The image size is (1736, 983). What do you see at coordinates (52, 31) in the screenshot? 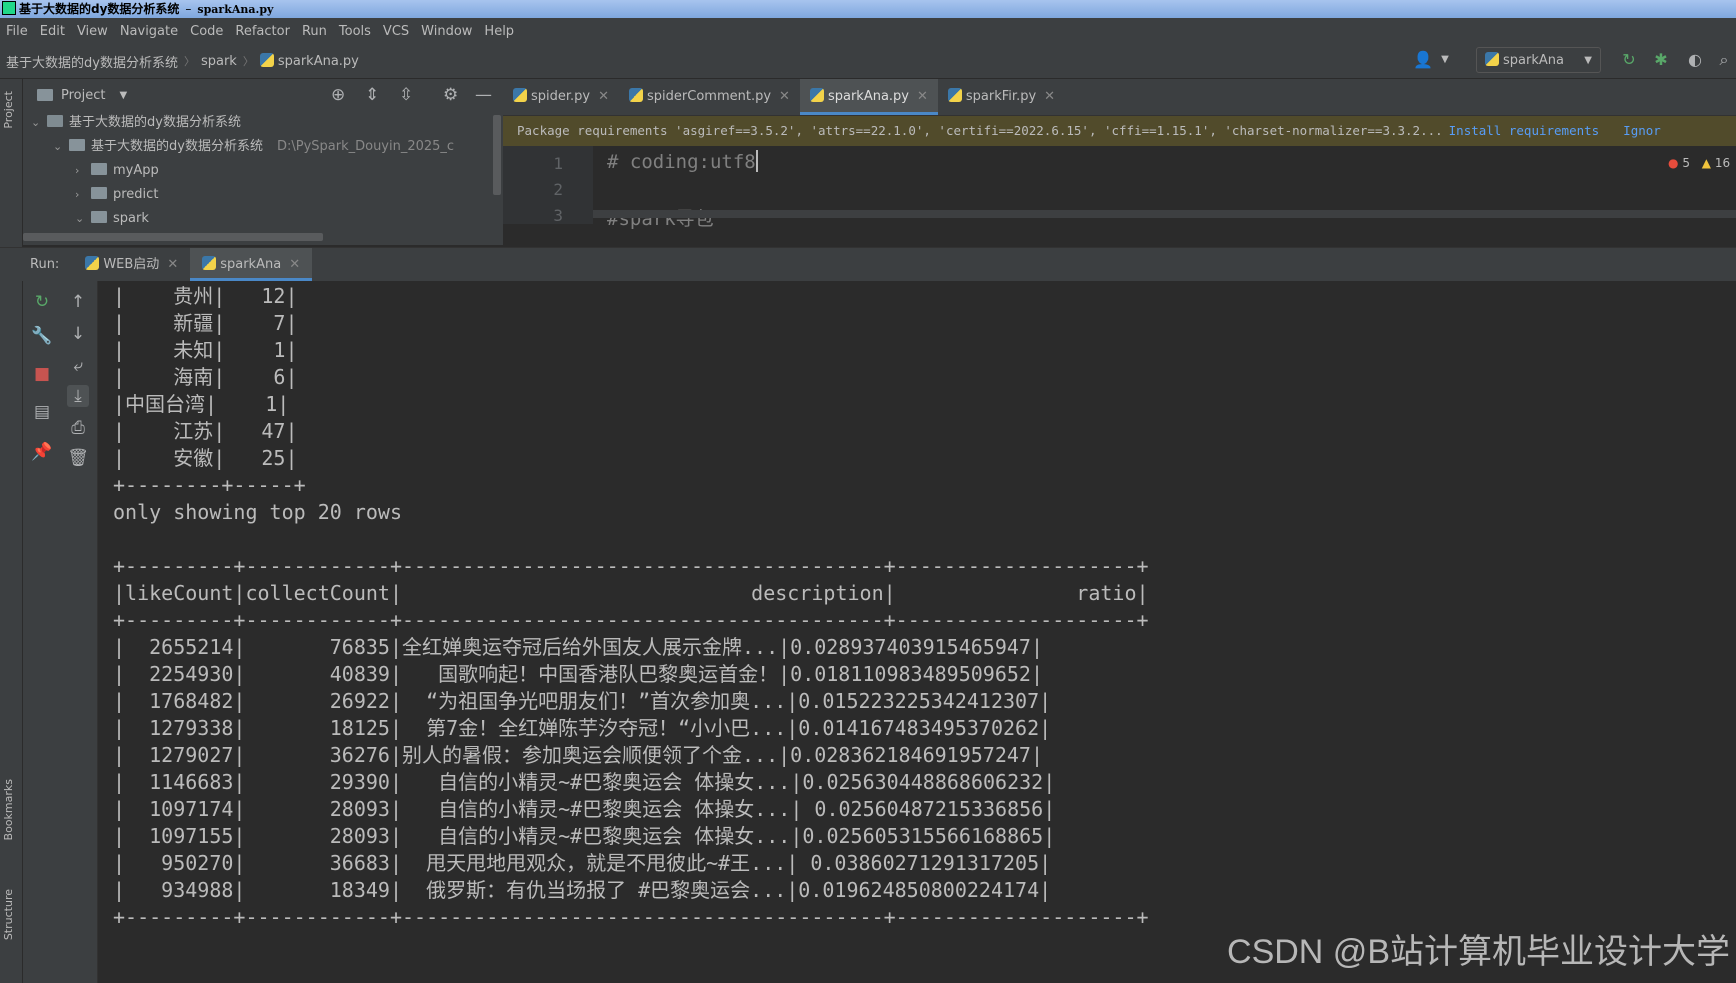
I see `menu-edit: Edit` at bounding box center [52, 31].